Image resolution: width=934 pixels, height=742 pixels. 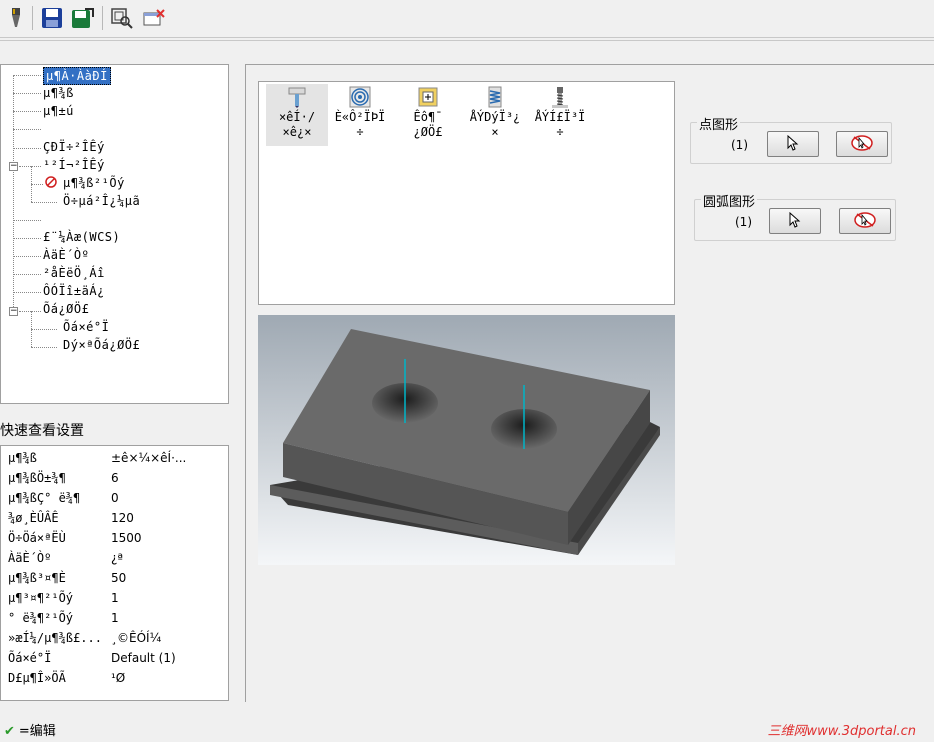 What do you see at coordinates (37, 478) in the screenshot?
I see `quick-view-key: µ¶¾ßÖ±¾¶` at bounding box center [37, 478].